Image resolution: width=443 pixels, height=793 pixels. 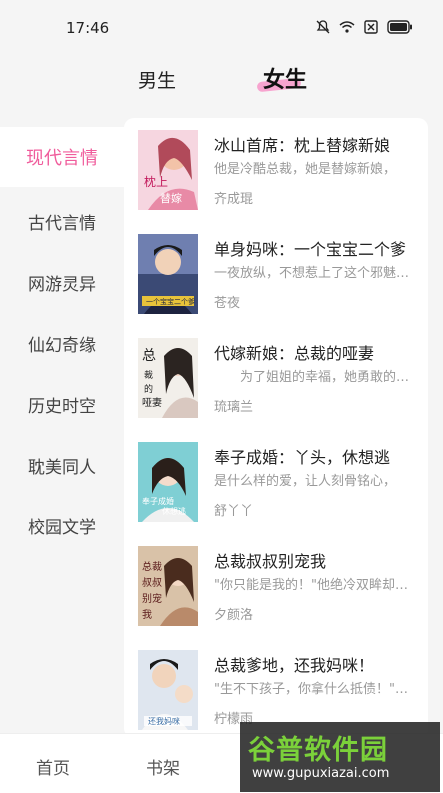 I want to click on category-item-modern-romance: 现代言情, so click(x=62, y=157).